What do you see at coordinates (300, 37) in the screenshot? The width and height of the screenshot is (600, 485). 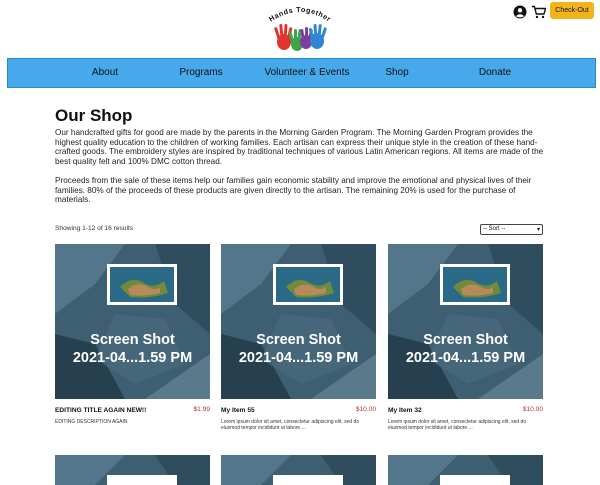 I see `hands-icon` at bounding box center [300, 37].